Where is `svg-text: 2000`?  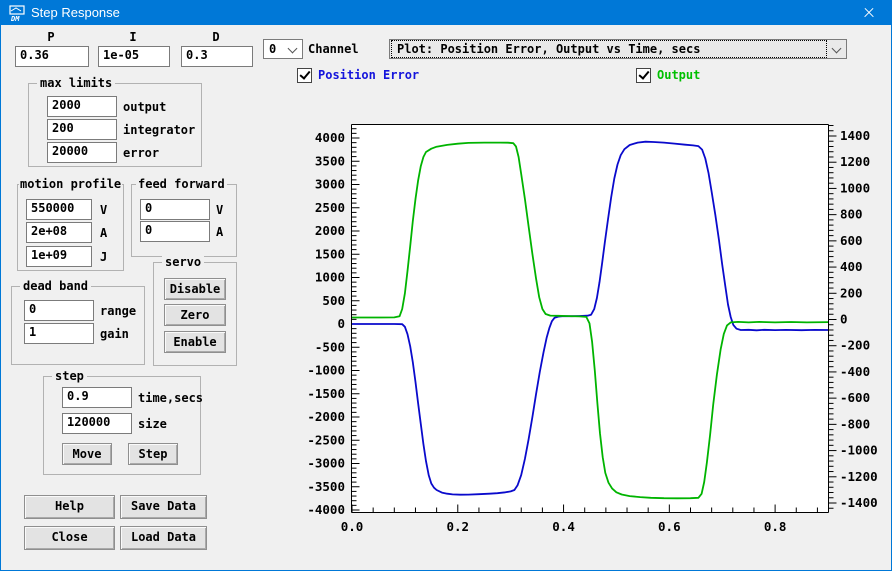
svg-text: 2000 is located at coordinates (330, 230).